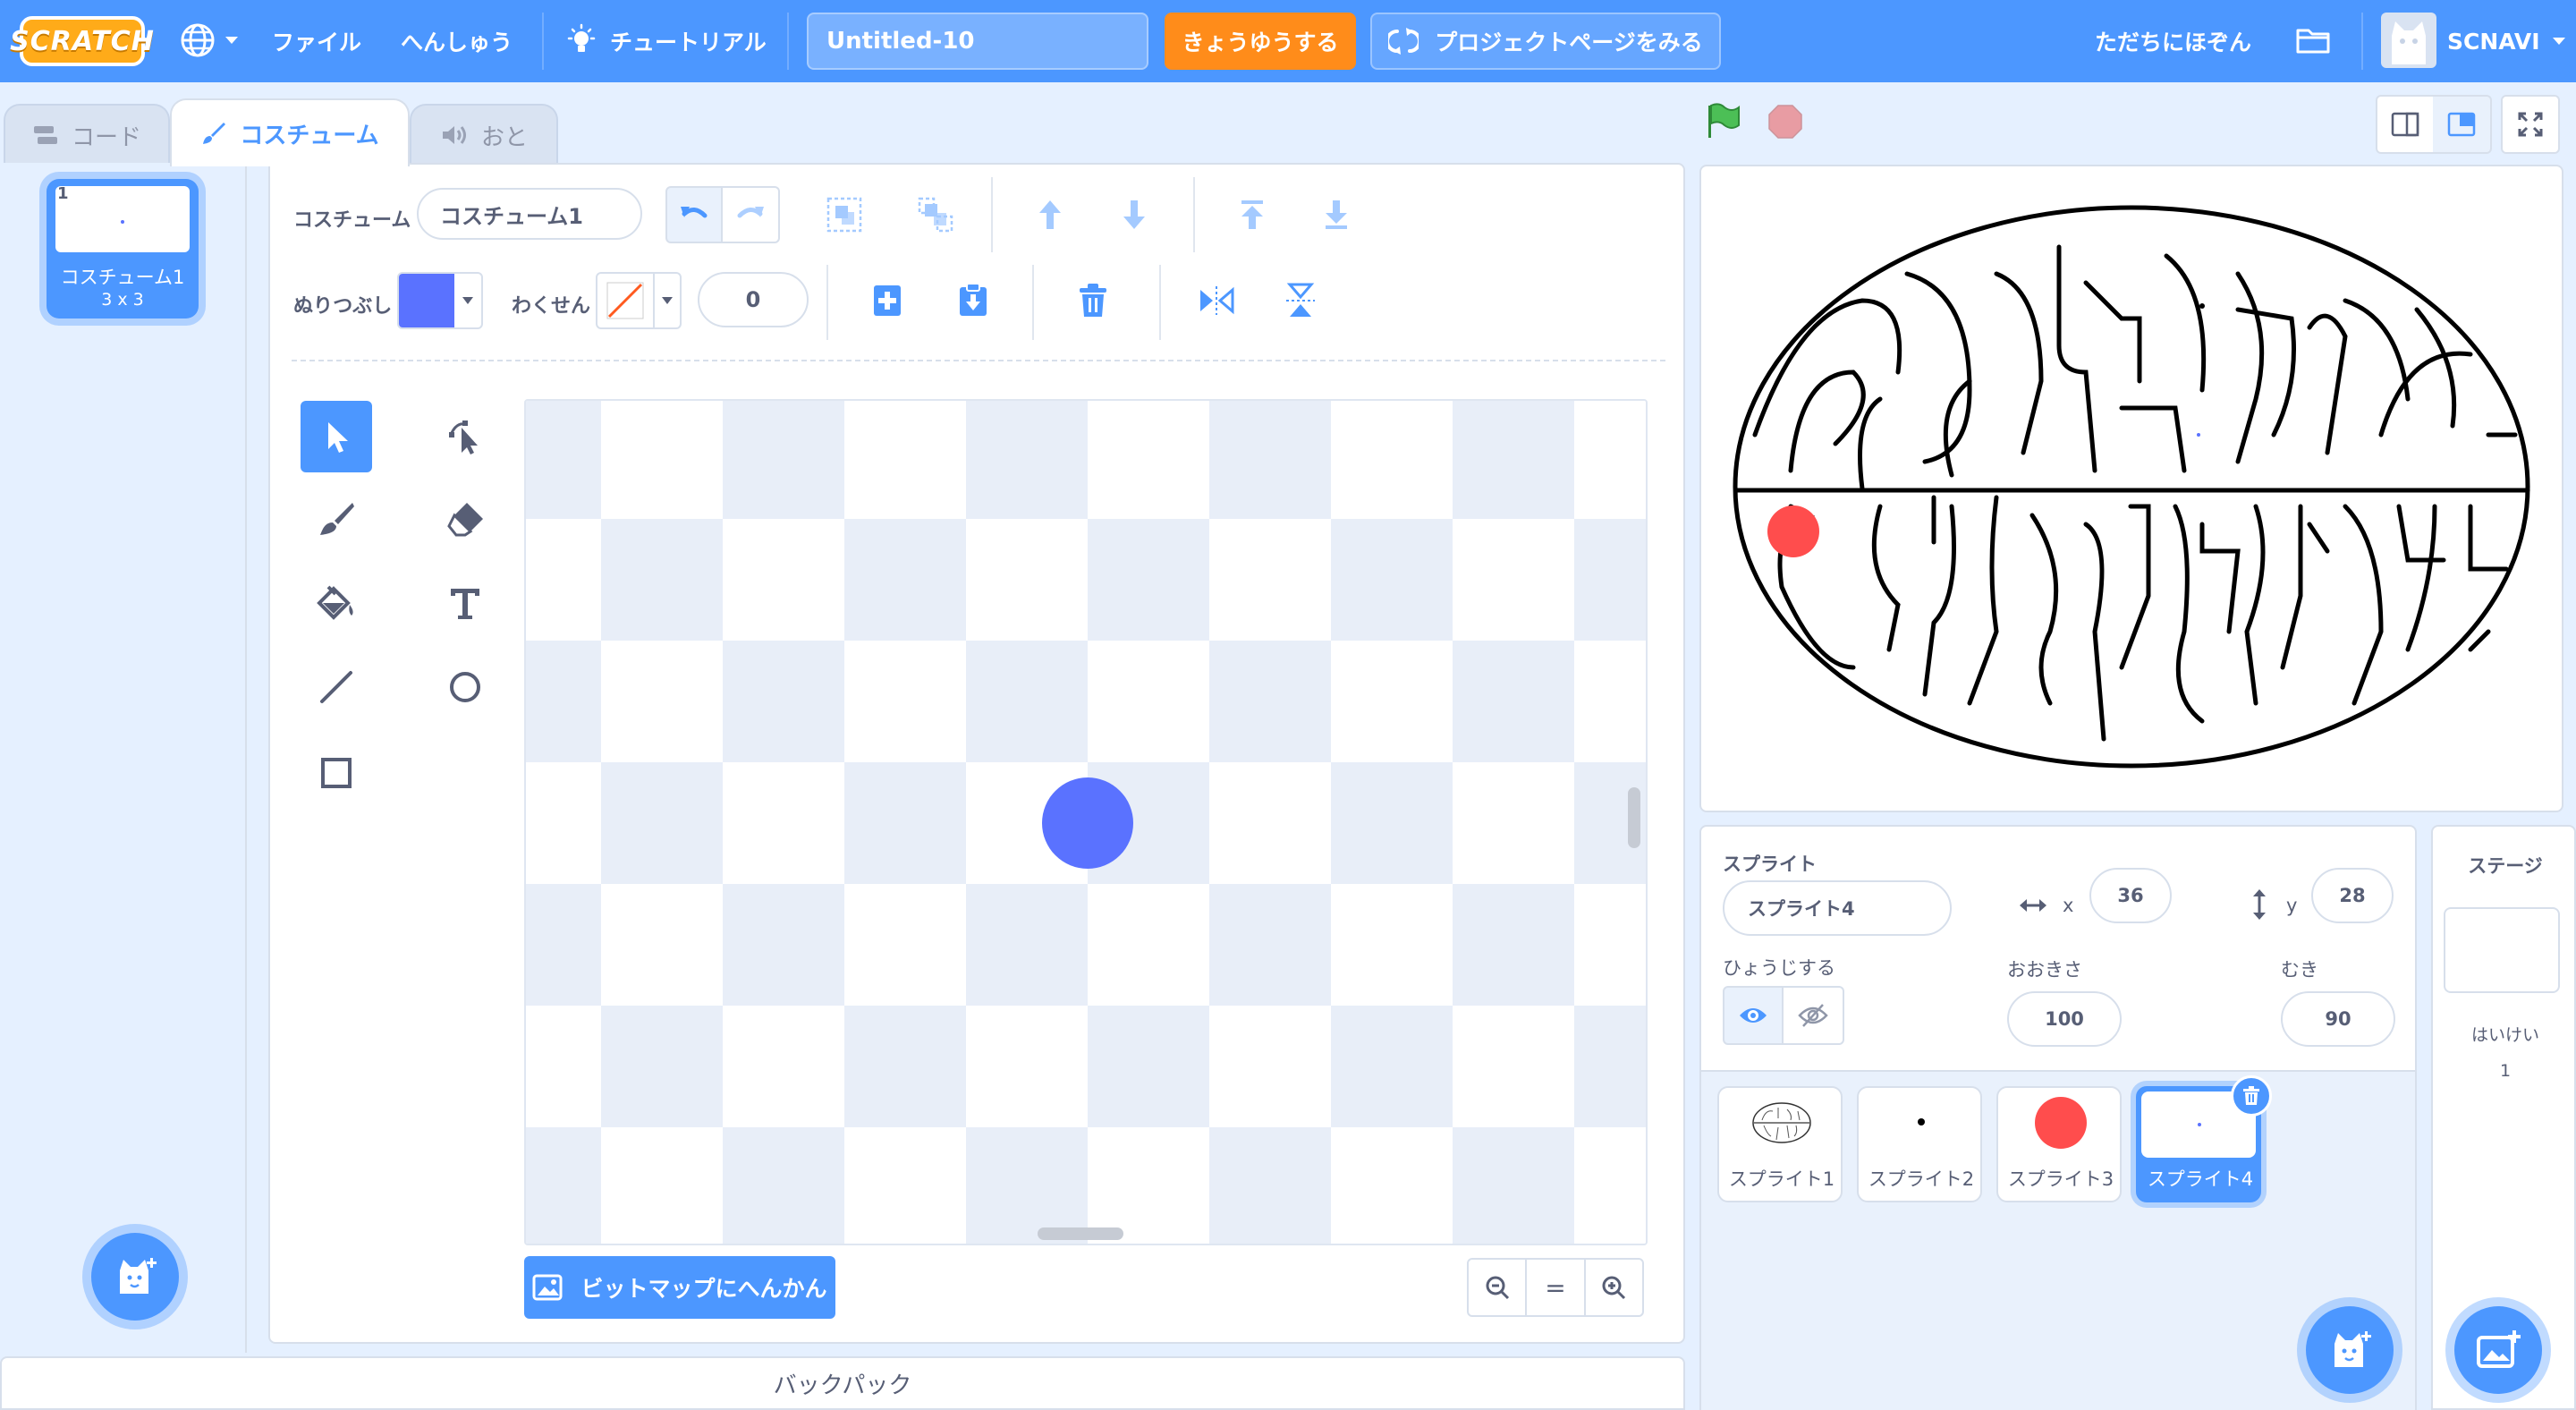 Image resolution: width=2576 pixels, height=1410 pixels. What do you see at coordinates (2352, 896) in the screenshot?
I see `y-input: 28` at bounding box center [2352, 896].